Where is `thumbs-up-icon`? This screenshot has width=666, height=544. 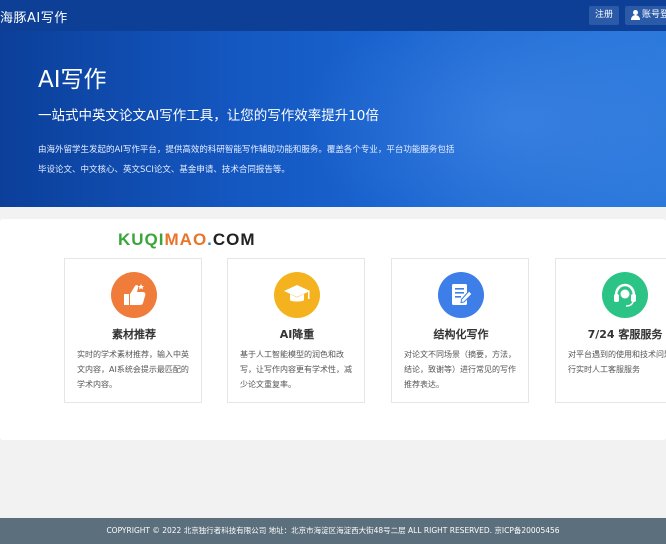 thumbs-up-icon is located at coordinates (135, 294).